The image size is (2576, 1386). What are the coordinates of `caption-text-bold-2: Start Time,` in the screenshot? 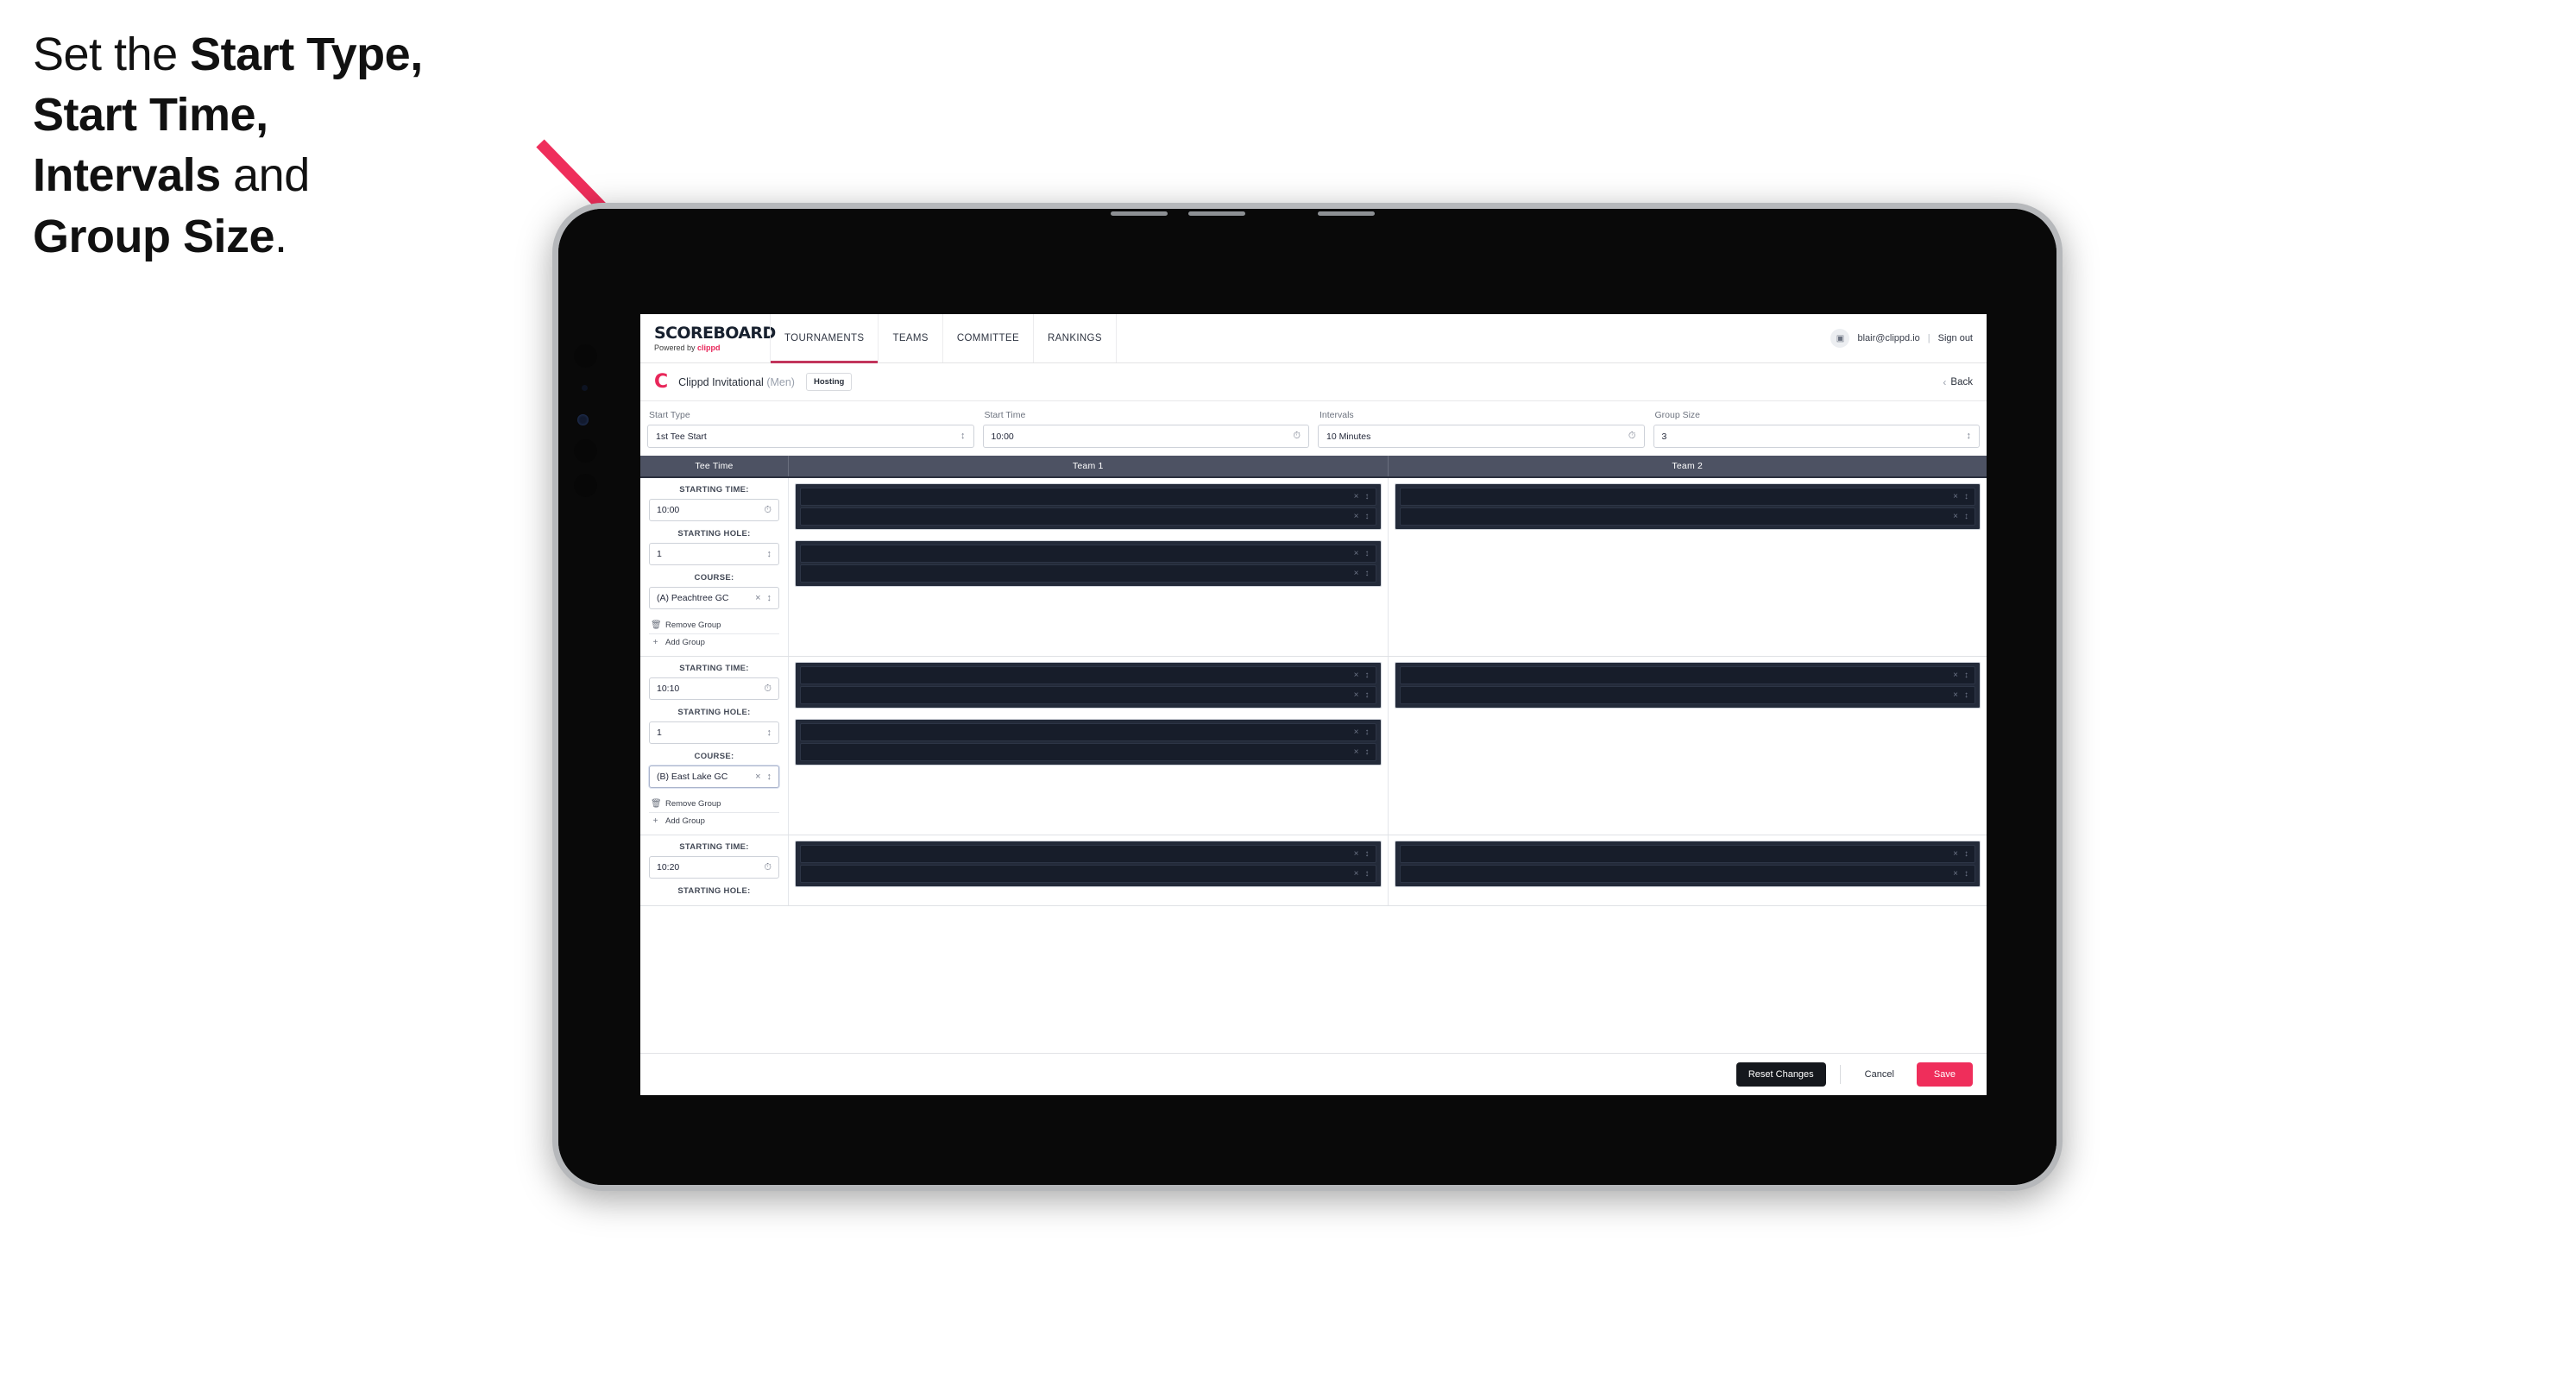 It's located at (151, 116).